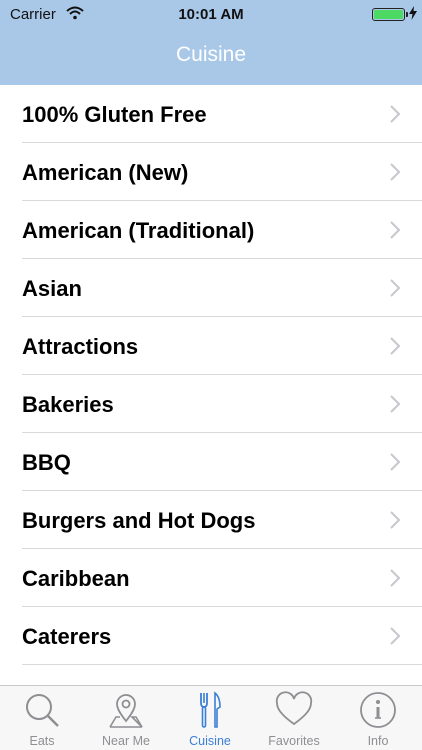  I want to click on tab-info: Info, so click(378, 718).